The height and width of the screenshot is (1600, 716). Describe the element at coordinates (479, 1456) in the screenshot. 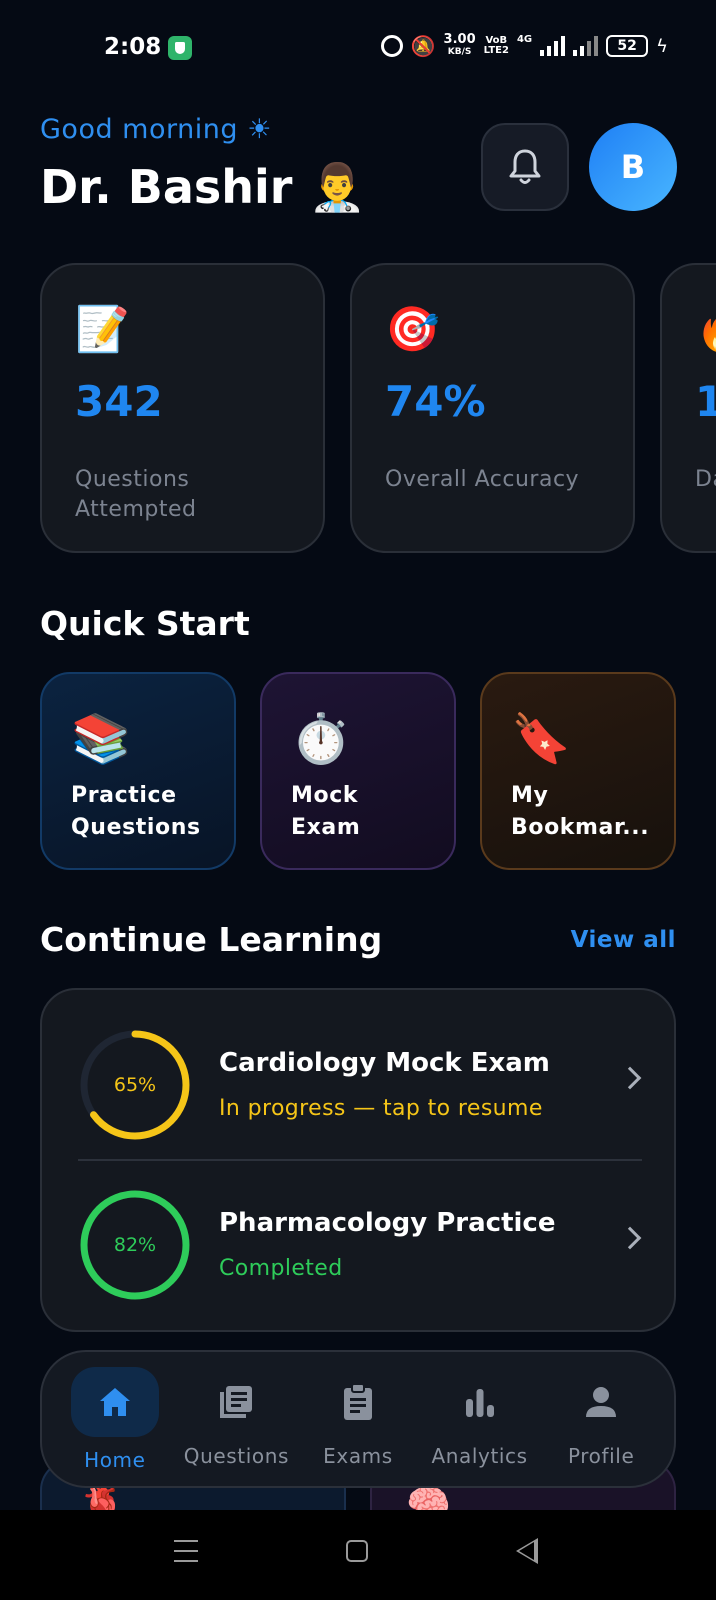

I see `nav-label: Analytics` at that location.